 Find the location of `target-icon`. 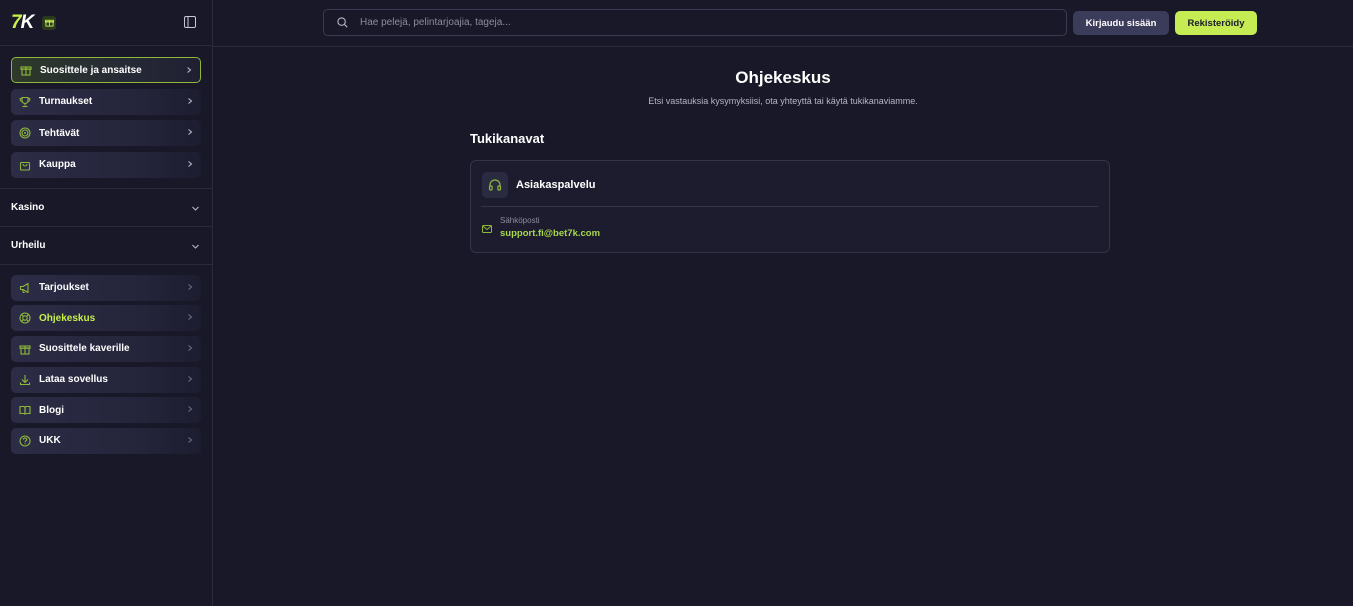

target-icon is located at coordinates (25, 133).